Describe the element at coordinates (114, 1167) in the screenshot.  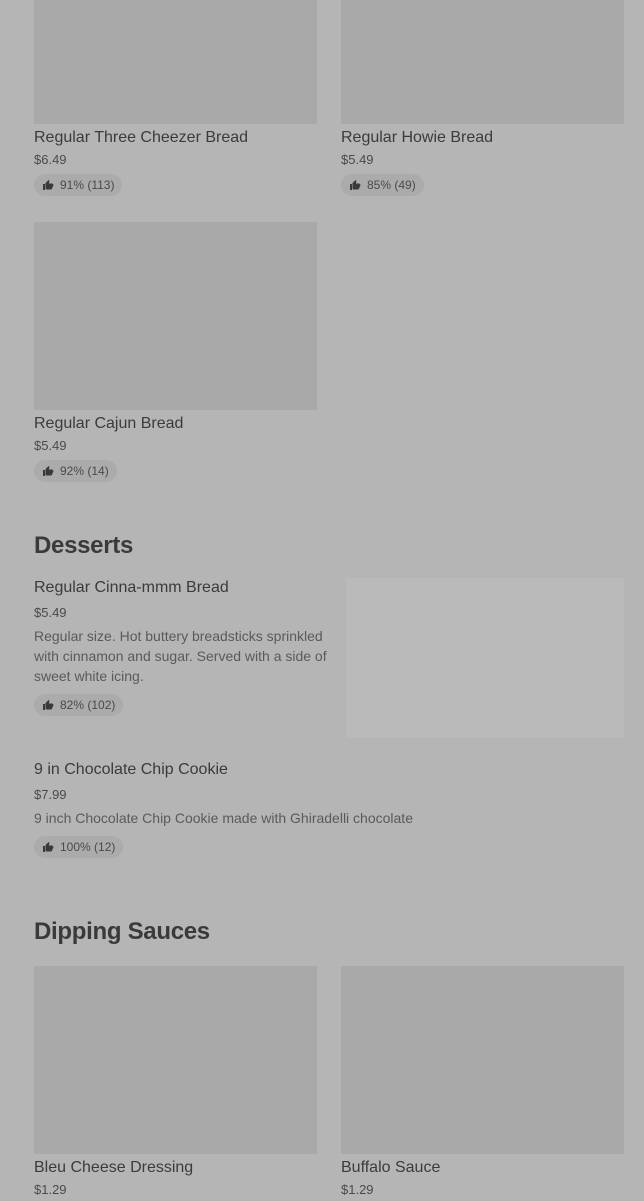
I see `item-name: Bleu Cheese Dressing` at that location.